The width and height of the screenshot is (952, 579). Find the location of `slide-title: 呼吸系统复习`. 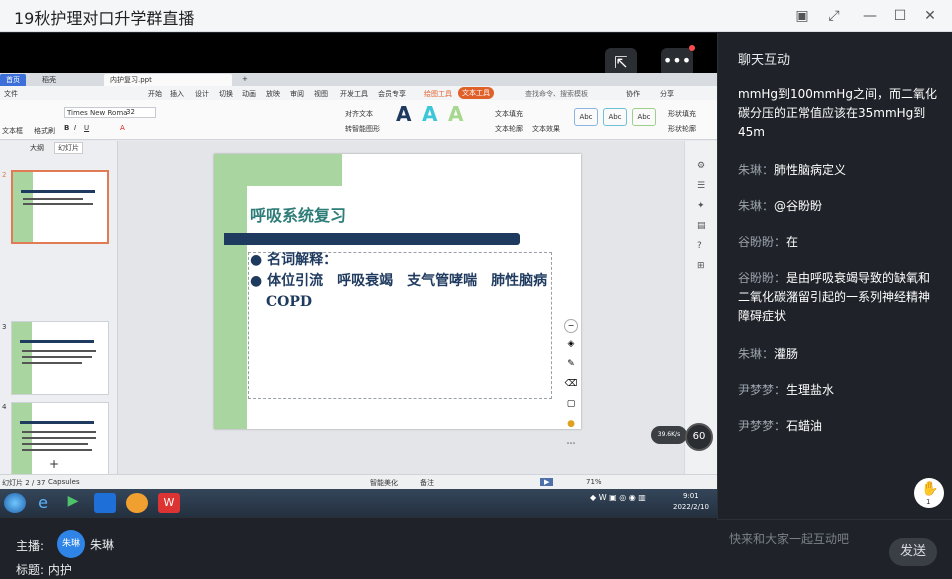

slide-title: 呼吸系统复习 is located at coordinates (298, 214).